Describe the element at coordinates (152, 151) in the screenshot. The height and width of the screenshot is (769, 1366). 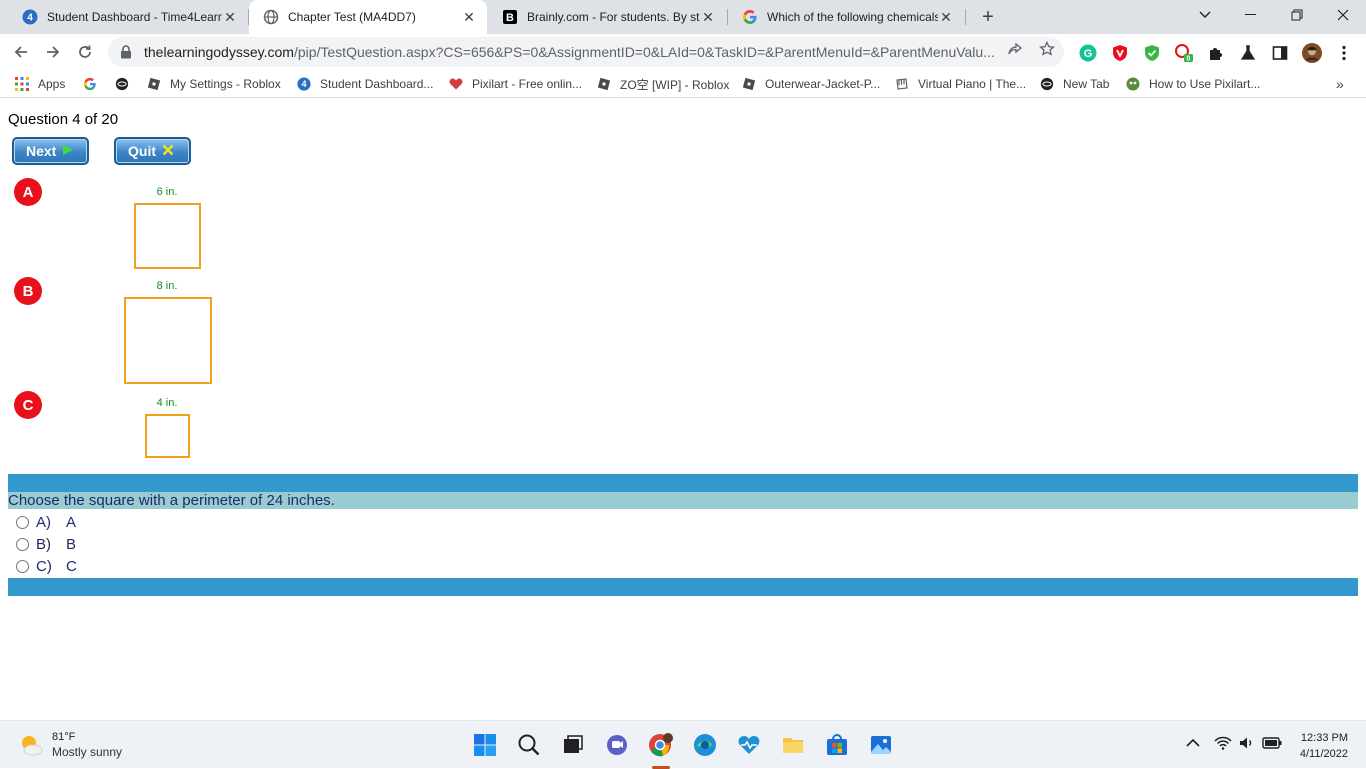
I see `quit-button: Quit` at that location.